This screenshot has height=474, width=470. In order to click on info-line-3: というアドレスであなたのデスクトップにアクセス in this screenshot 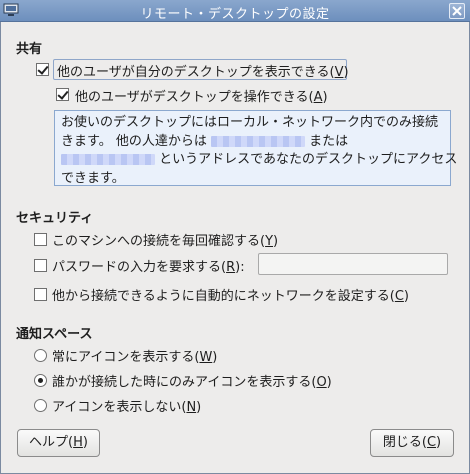, I will do `click(259, 160)`.